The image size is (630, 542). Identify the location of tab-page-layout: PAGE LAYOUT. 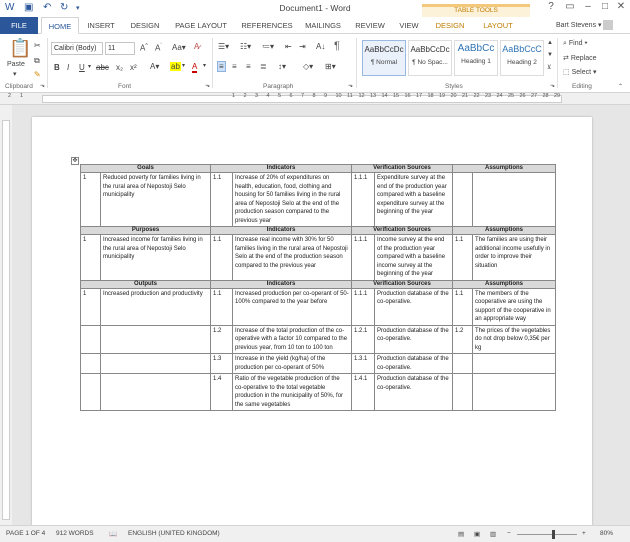
(201, 25).